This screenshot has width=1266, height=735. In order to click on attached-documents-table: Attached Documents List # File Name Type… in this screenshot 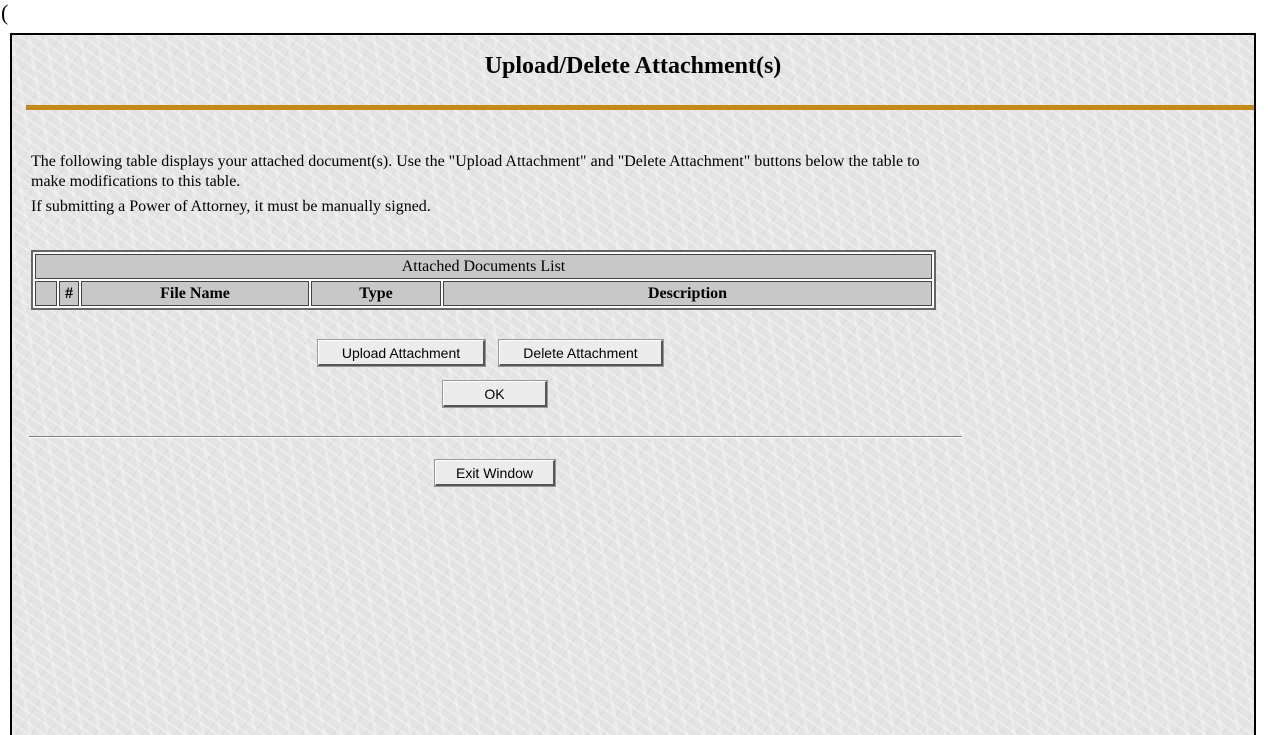, I will do `click(483, 280)`.